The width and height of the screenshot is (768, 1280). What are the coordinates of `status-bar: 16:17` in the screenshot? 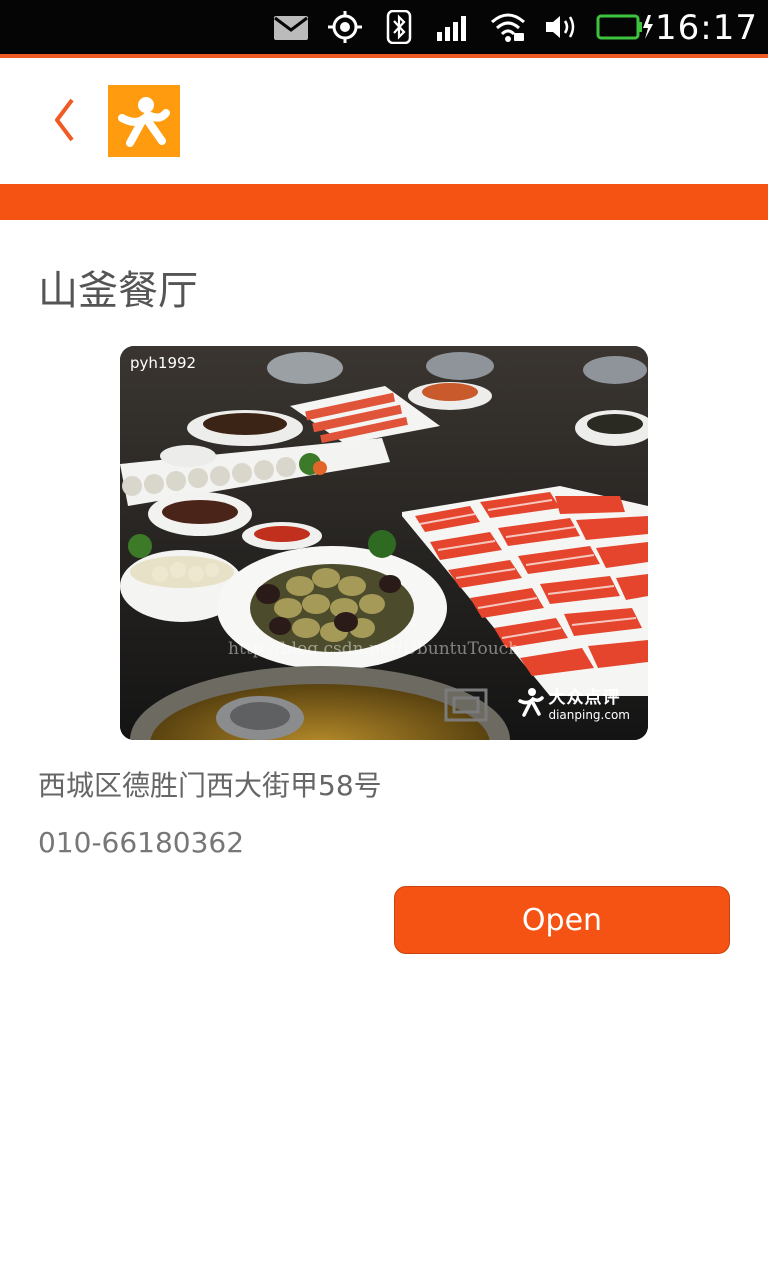 It's located at (384, 27).